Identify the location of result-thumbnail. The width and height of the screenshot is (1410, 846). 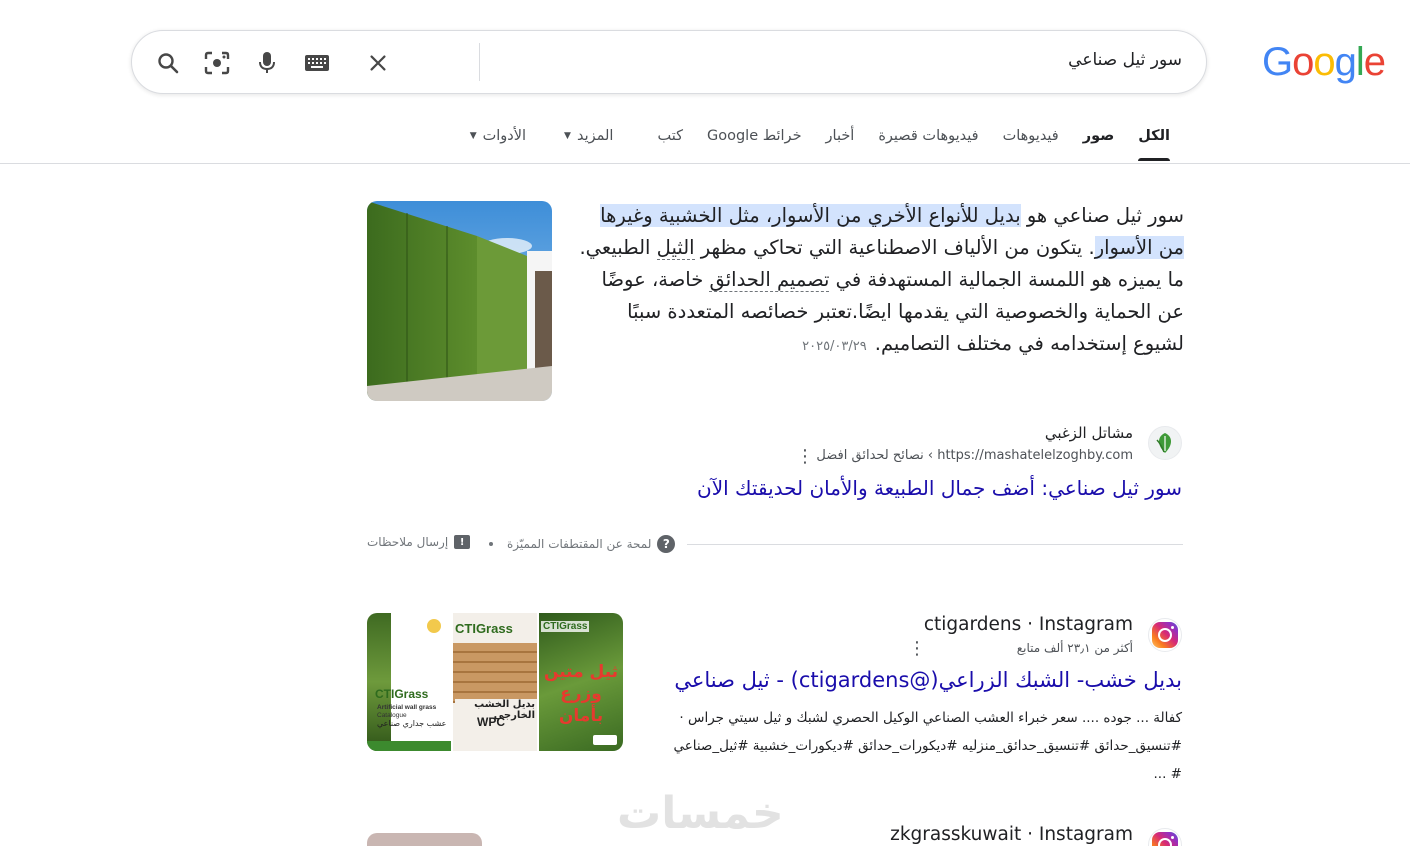
(424, 839).